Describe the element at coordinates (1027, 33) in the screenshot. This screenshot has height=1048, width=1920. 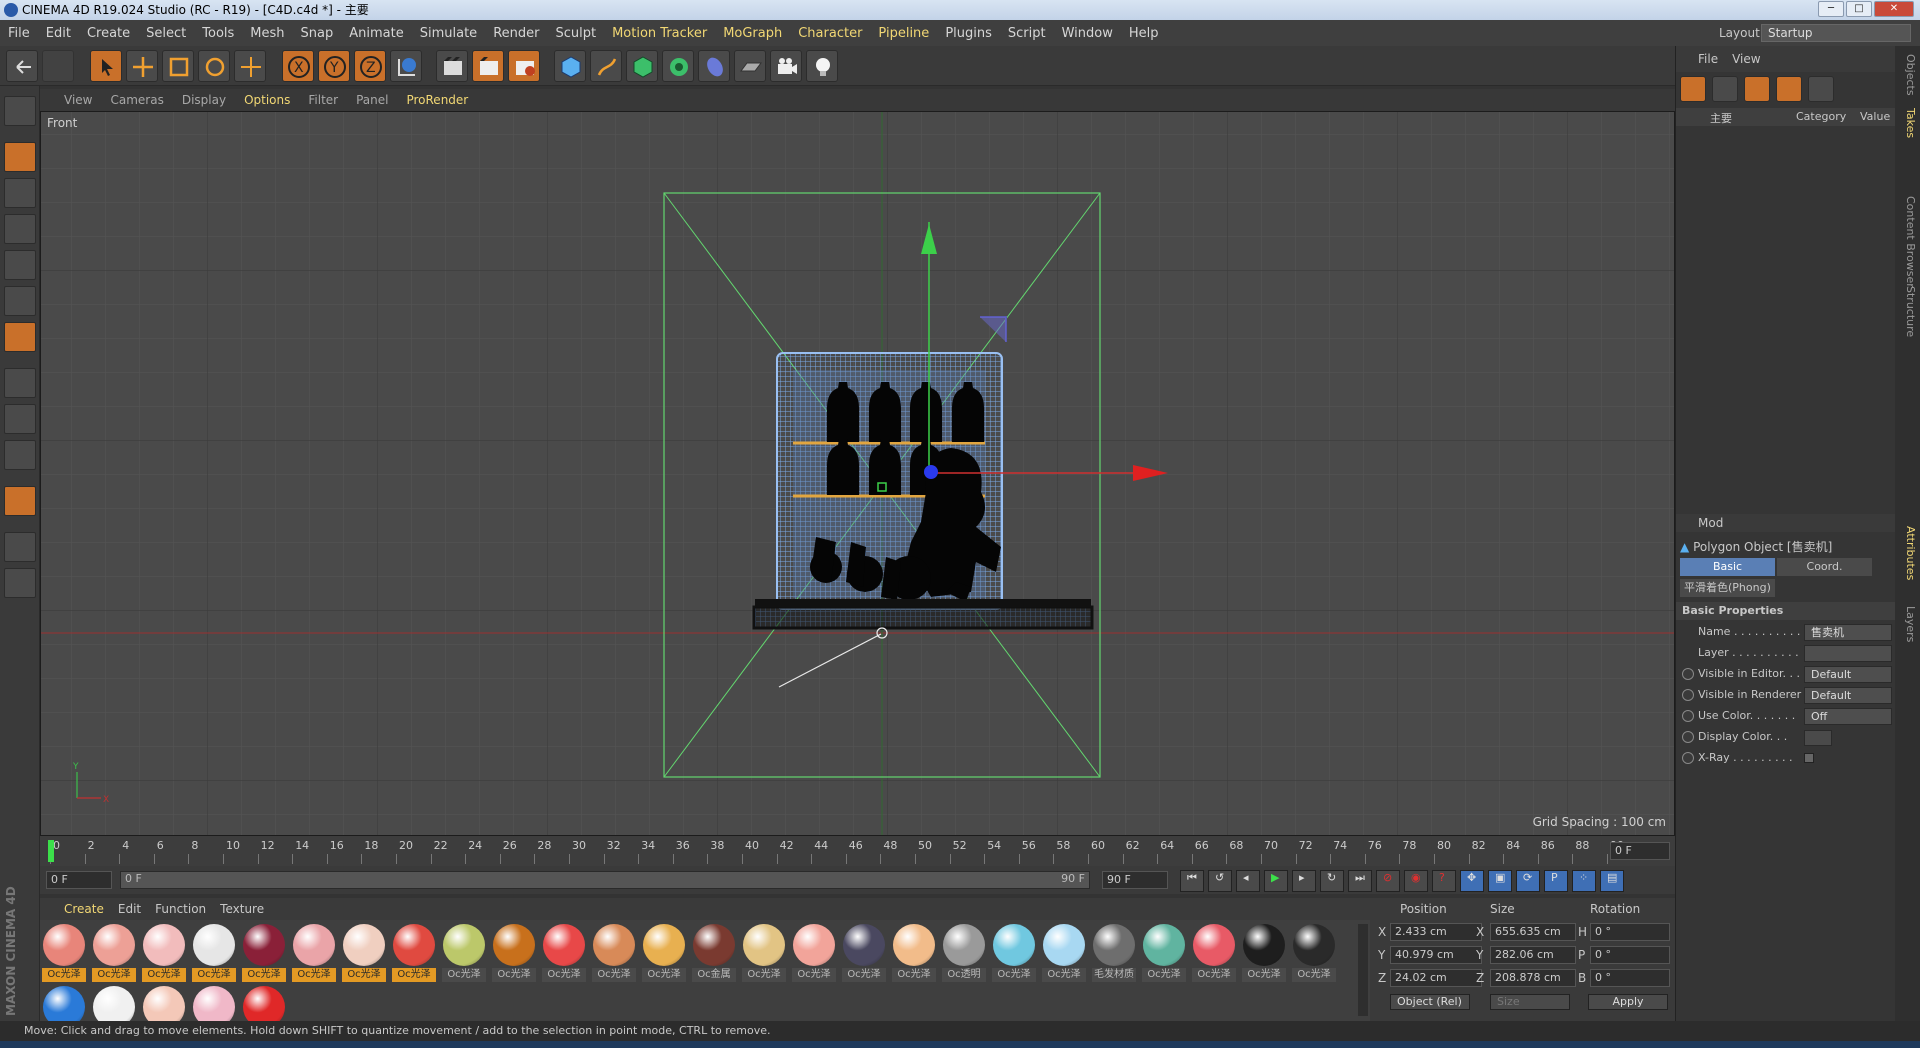
I see `menu-script: Script` at that location.